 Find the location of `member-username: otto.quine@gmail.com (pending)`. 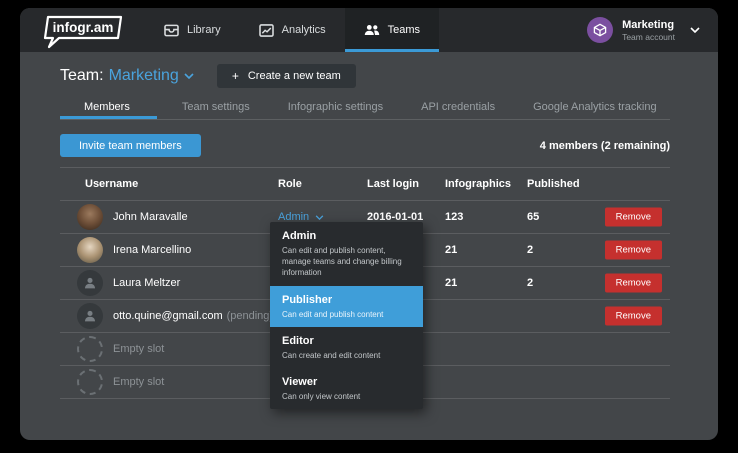

member-username: otto.quine@gmail.com (pending) is located at coordinates (193, 316).